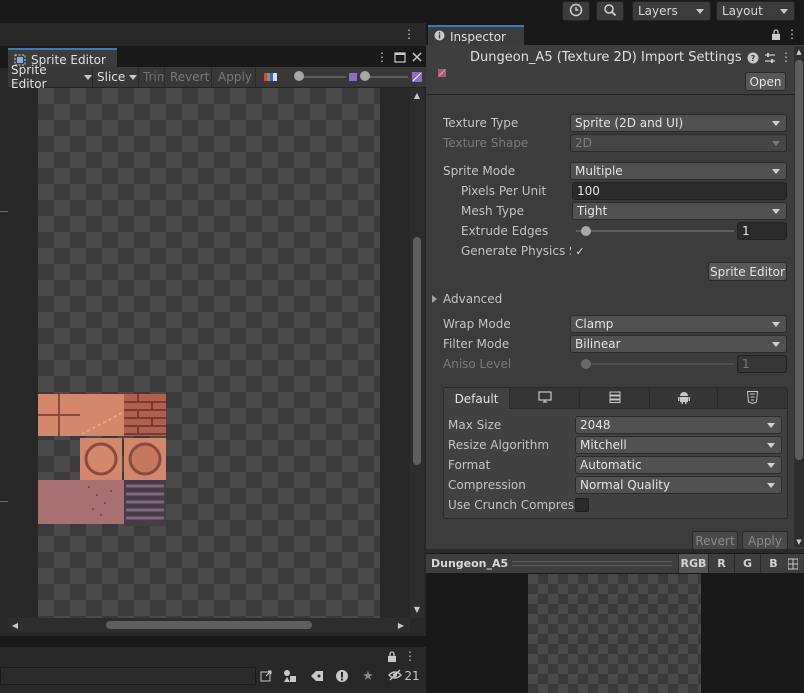  I want to click on channel-r-button: R, so click(721, 563).